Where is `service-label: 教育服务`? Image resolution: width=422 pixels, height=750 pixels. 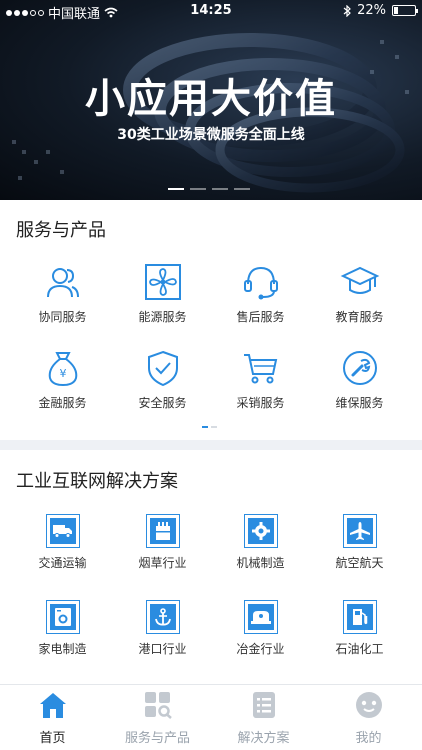 service-label: 教育服务 is located at coordinates (359, 317).